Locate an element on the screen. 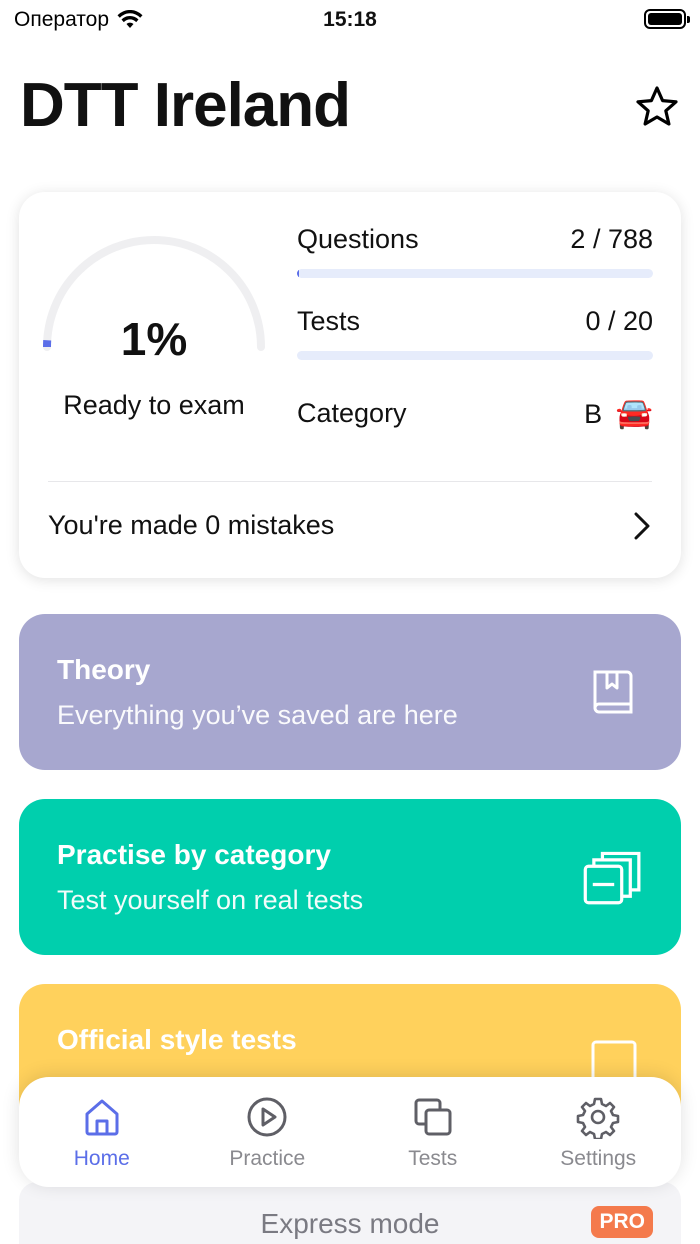  gear-icon is located at coordinates (598, 1118).